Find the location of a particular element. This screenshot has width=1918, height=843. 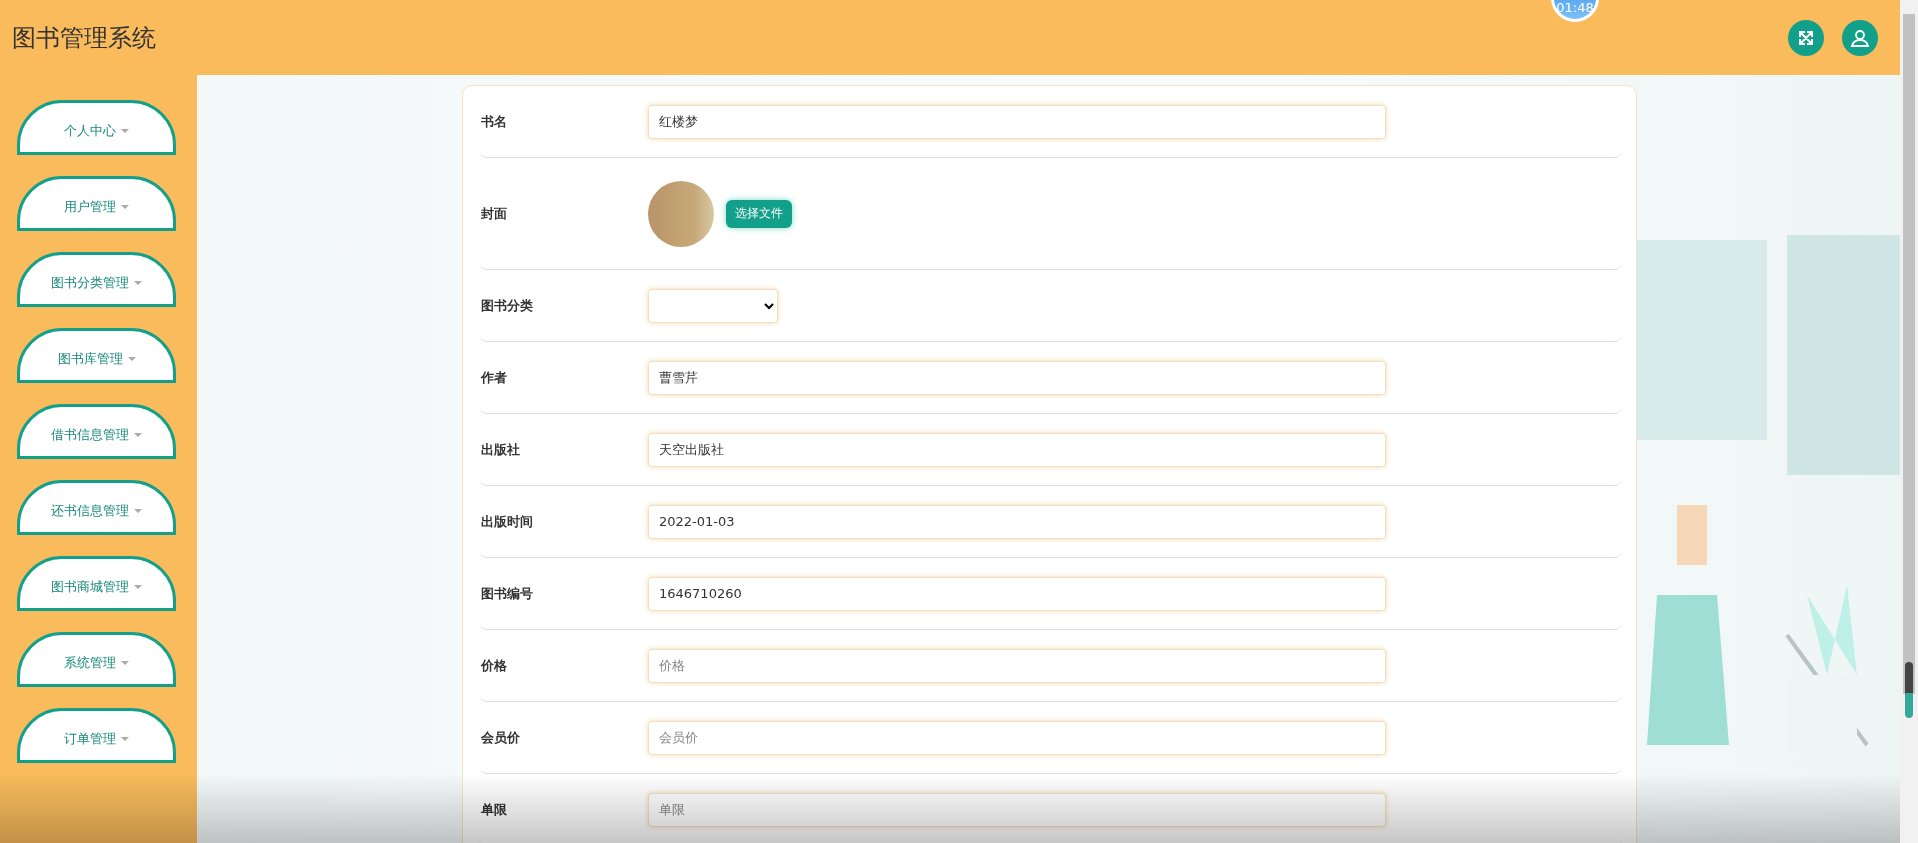

field-label: 书名 is located at coordinates (494, 121).